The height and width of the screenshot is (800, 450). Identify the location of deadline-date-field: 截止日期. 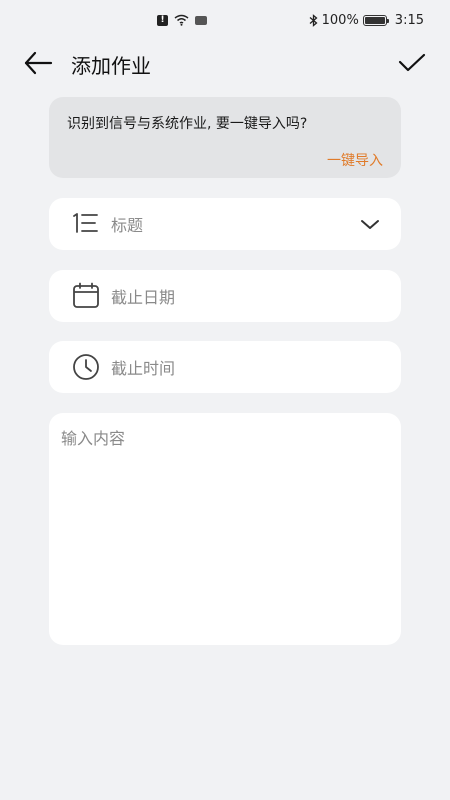
(225, 296).